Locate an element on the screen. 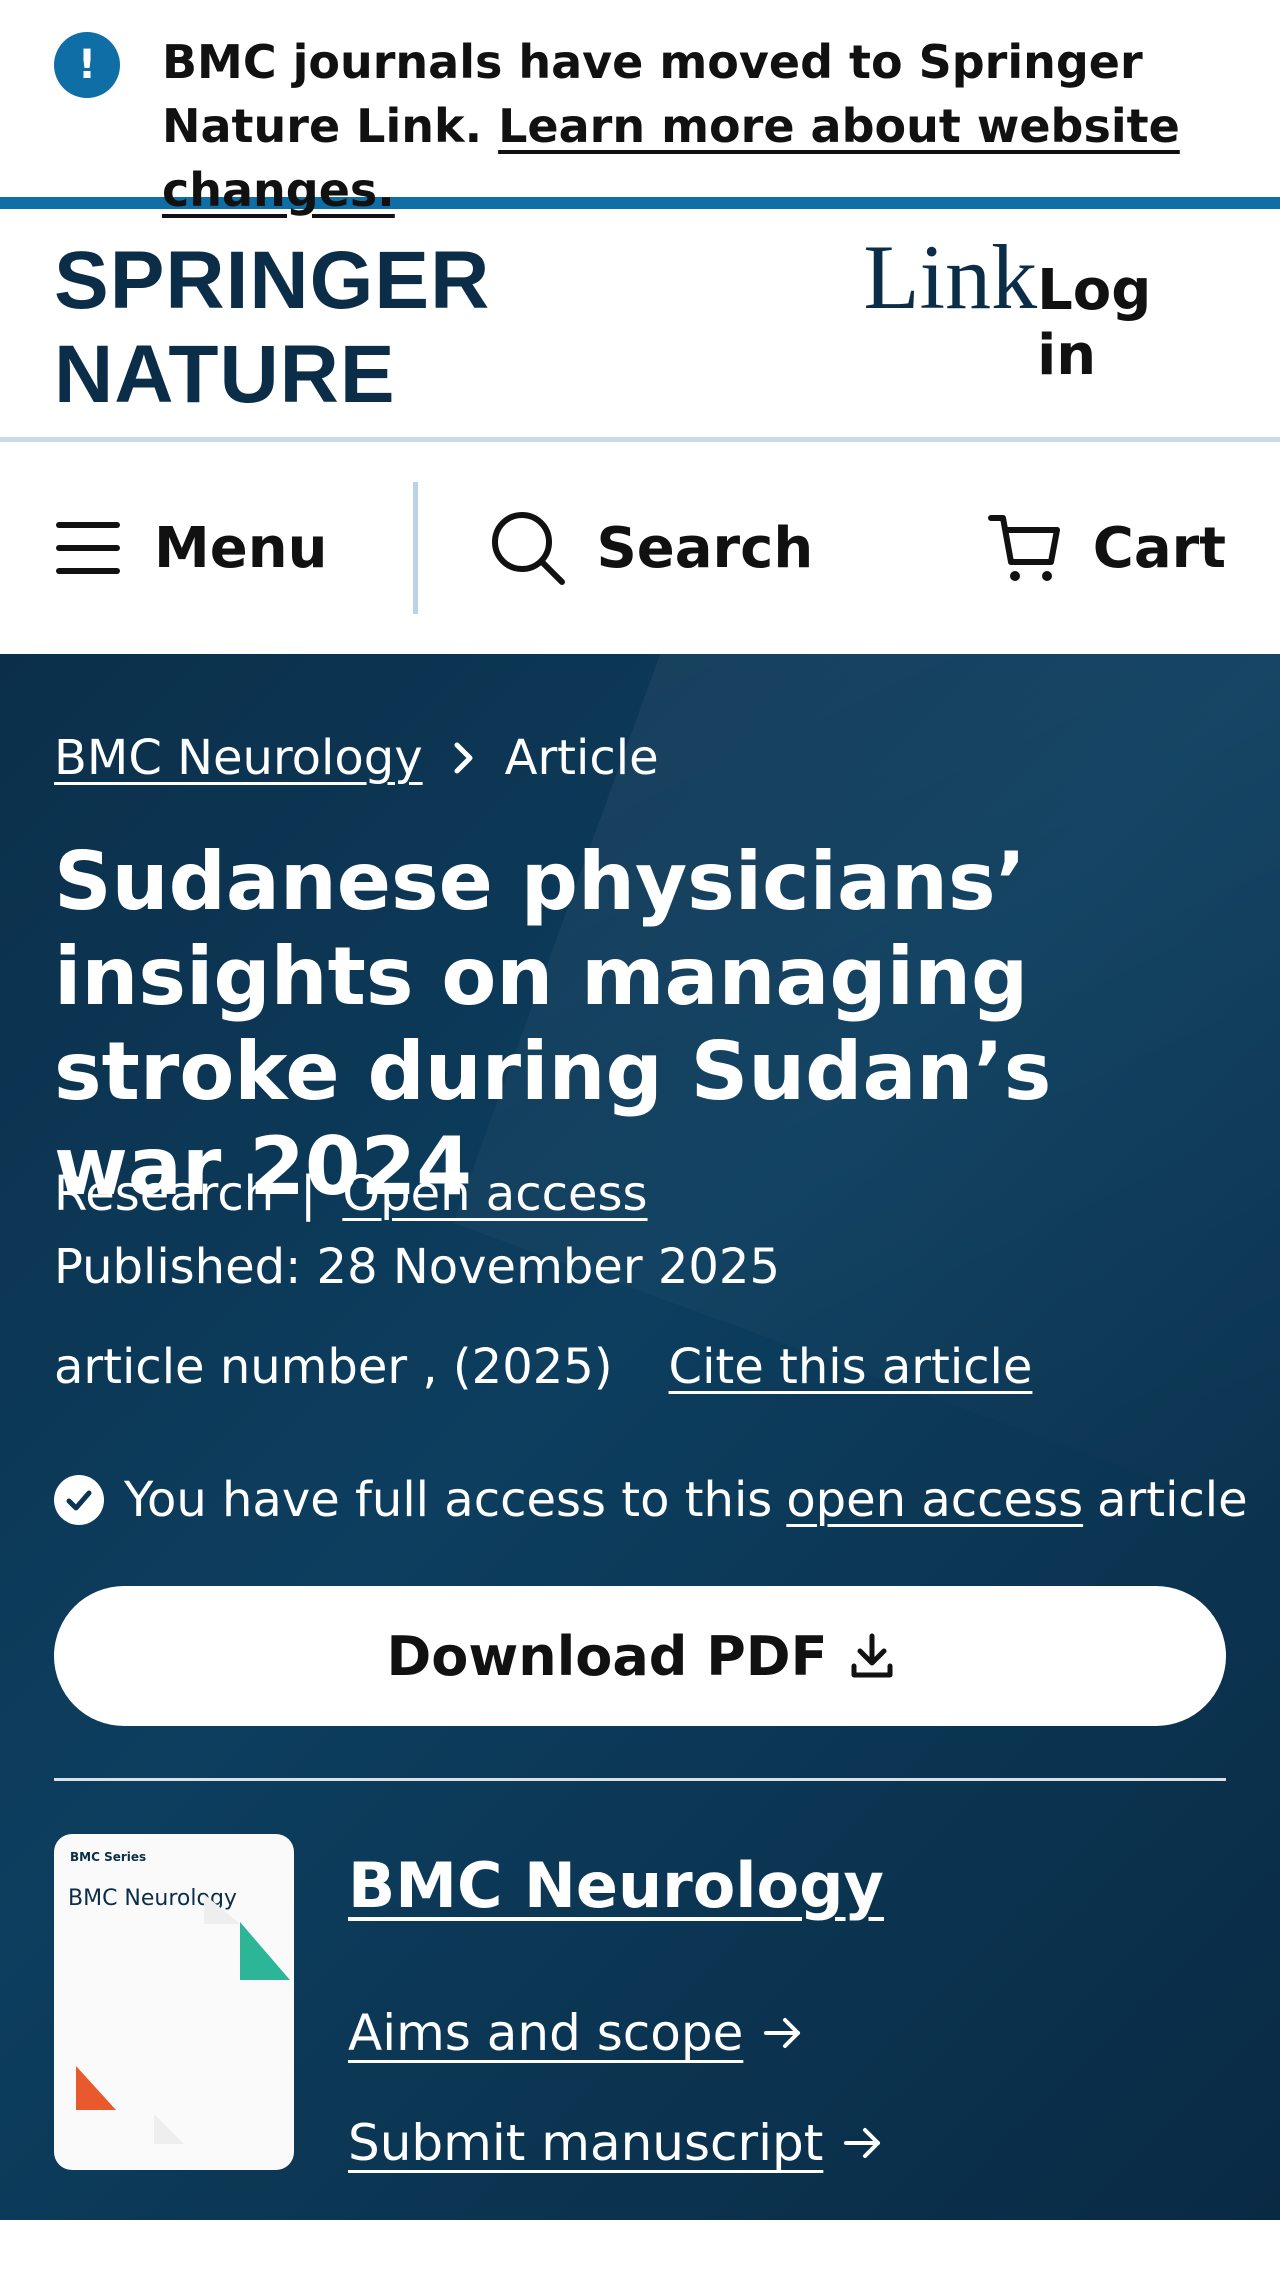 This screenshot has width=1280, height=2273. journal-cover: BMC Series BMC Neurology is located at coordinates (174, 2002).